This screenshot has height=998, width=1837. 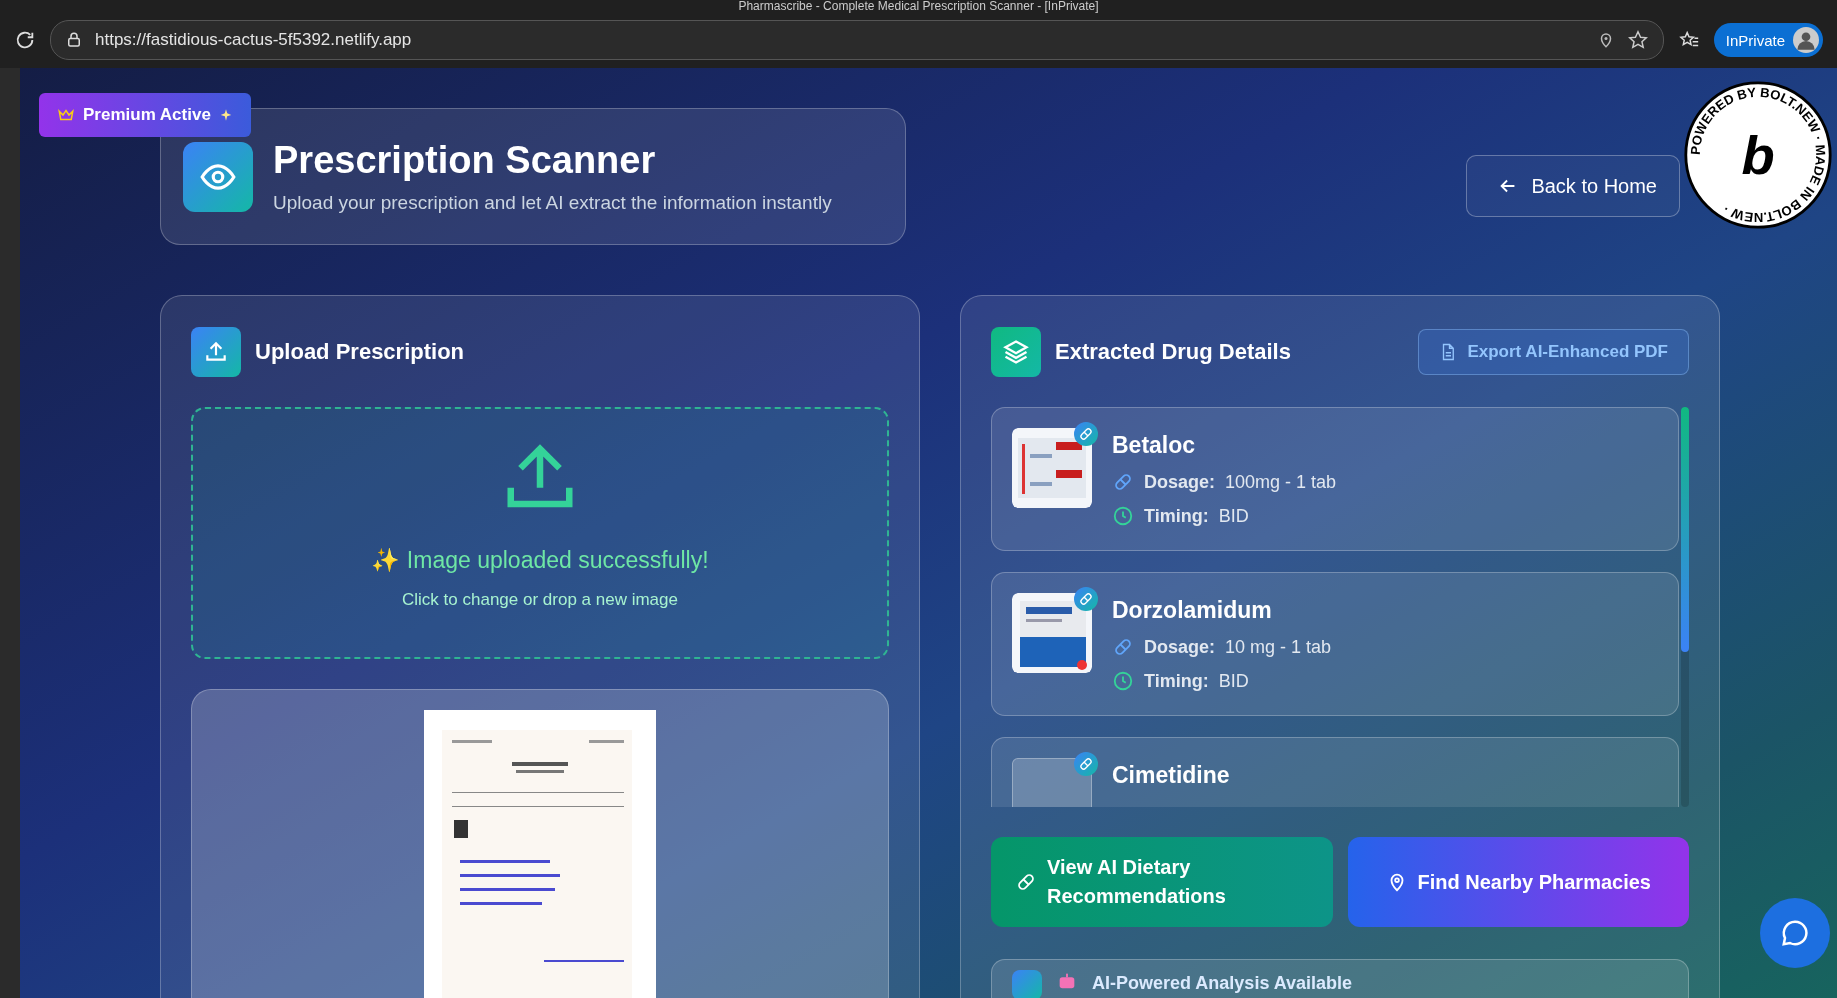 What do you see at coordinates (1222, 983) in the screenshot?
I see `analysis-title: AI-Powered Analysis Available` at bounding box center [1222, 983].